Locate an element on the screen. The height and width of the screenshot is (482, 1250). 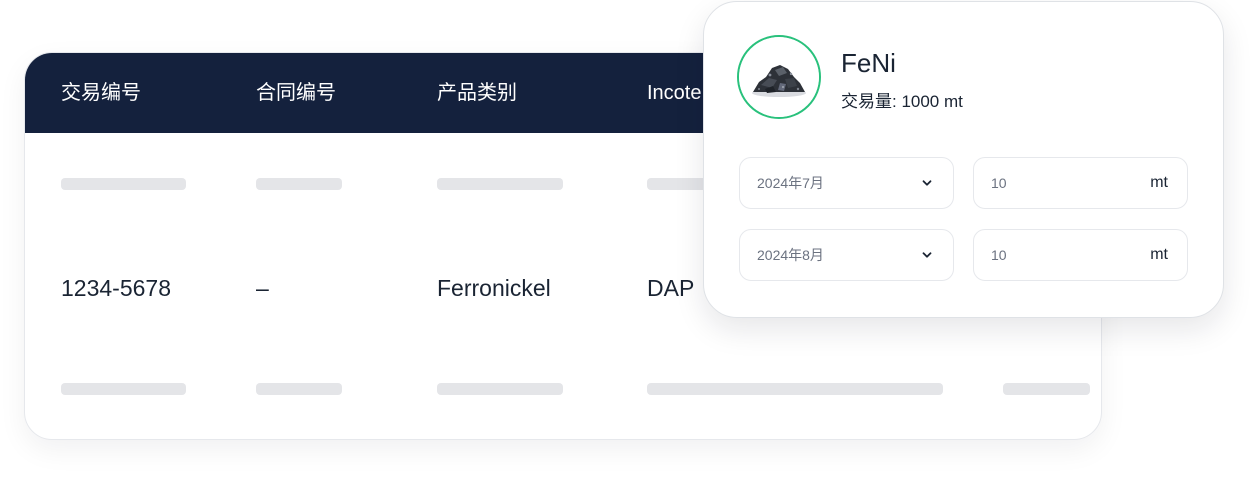
month-select-value: 2024年7月 is located at coordinates (790, 183).